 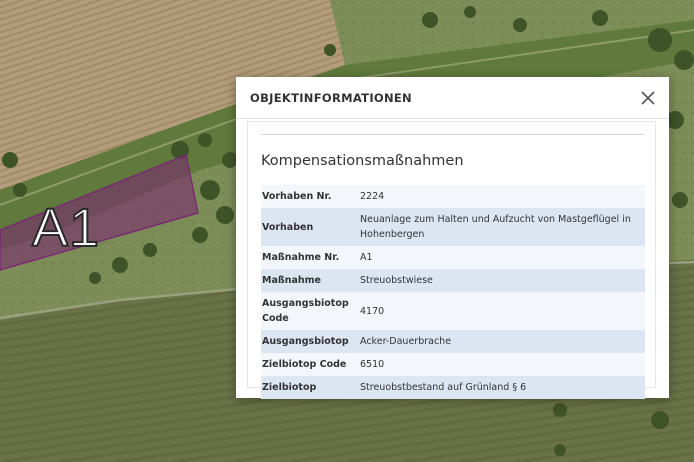 I want to click on section-title: Kompensationsmaßnahmen, so click(x=362, y=161).